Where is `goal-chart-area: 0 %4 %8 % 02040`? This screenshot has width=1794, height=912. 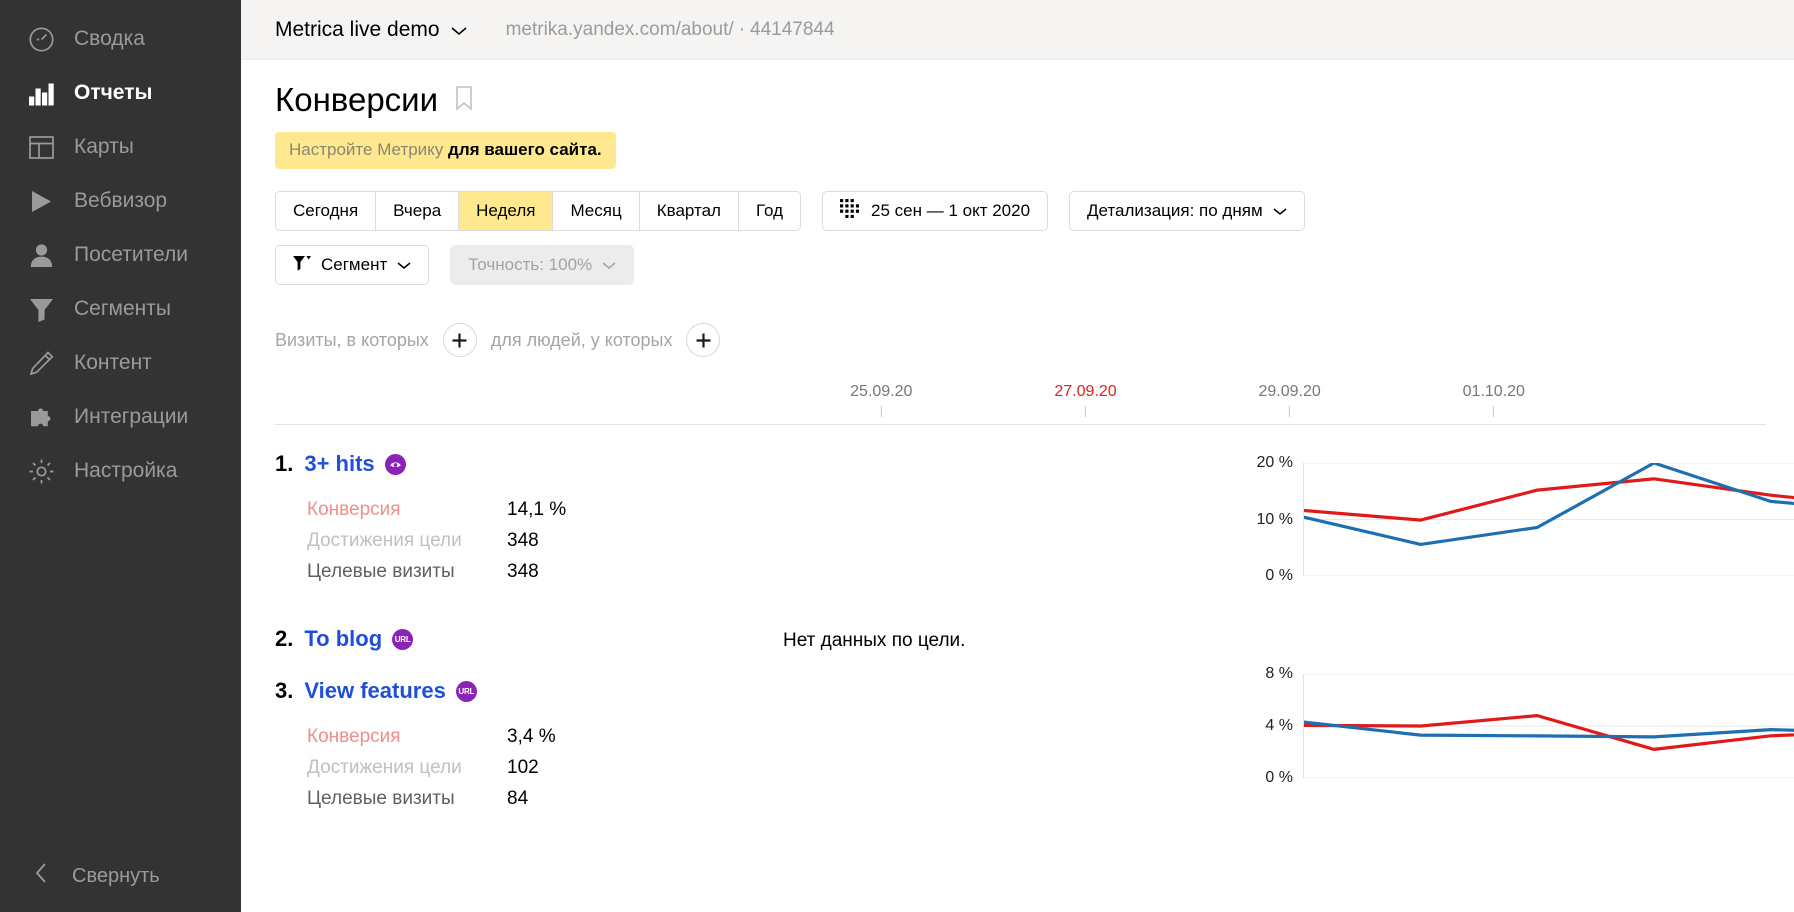 goal-chart-area: 0 %4 %8 % 02040 is located at coordinates (1274, 735).